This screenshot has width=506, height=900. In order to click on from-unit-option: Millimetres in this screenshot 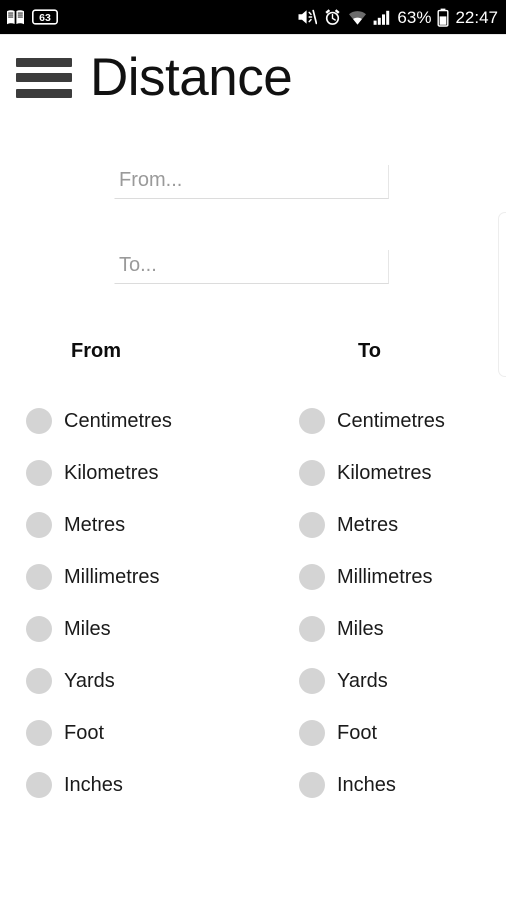, I will do `click(99, 577)`.